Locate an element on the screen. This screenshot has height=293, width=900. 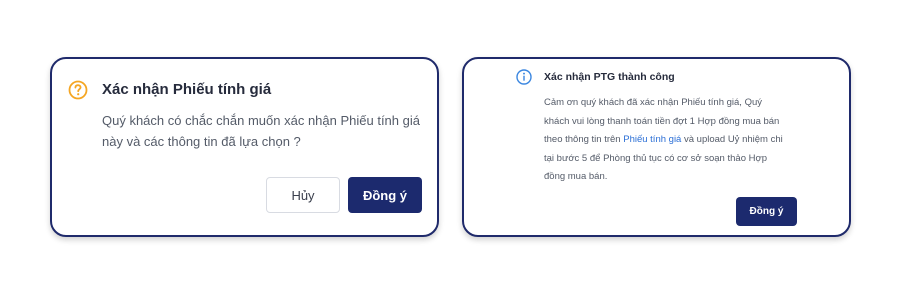
question-circle-icon is located at coordinates (78, 90).